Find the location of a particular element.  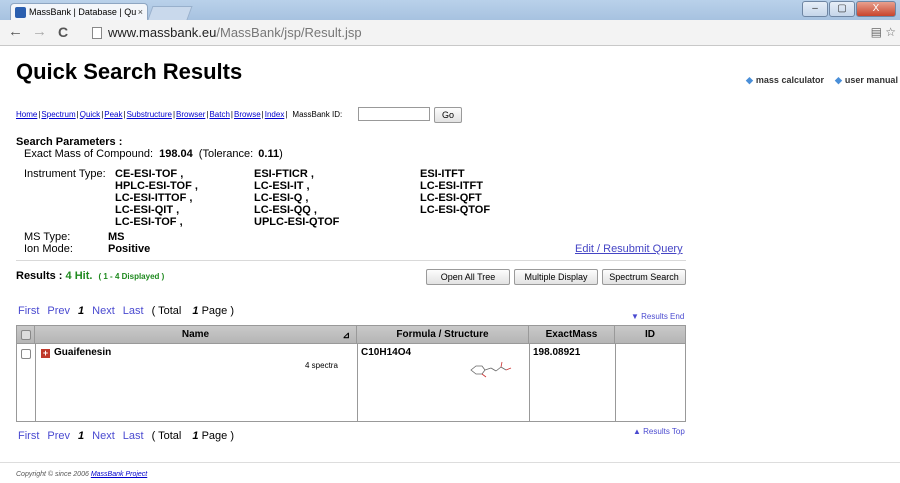

ms-type-label: MS Type: is located at coordinates (47, 237).